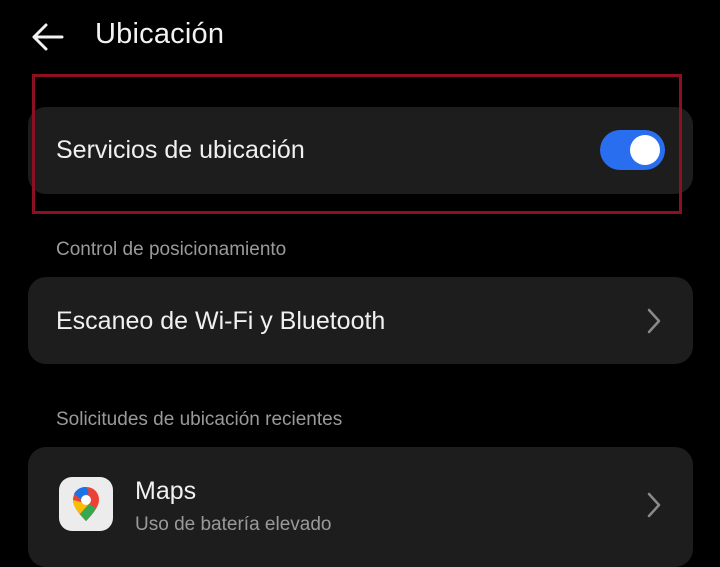  I want to click on location-services-label: Servicios de ubicación, so click(180, 150).